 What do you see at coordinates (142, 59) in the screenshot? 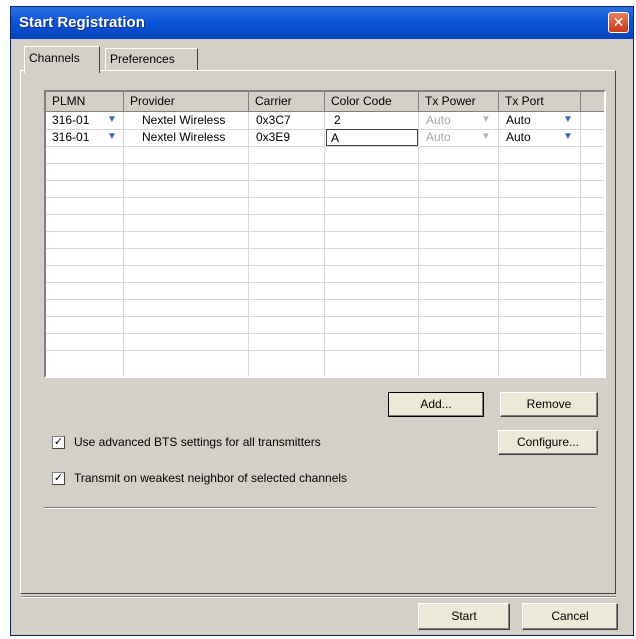
I see `tab-preferences-label: Preferences` at bounding box center [142, 59].